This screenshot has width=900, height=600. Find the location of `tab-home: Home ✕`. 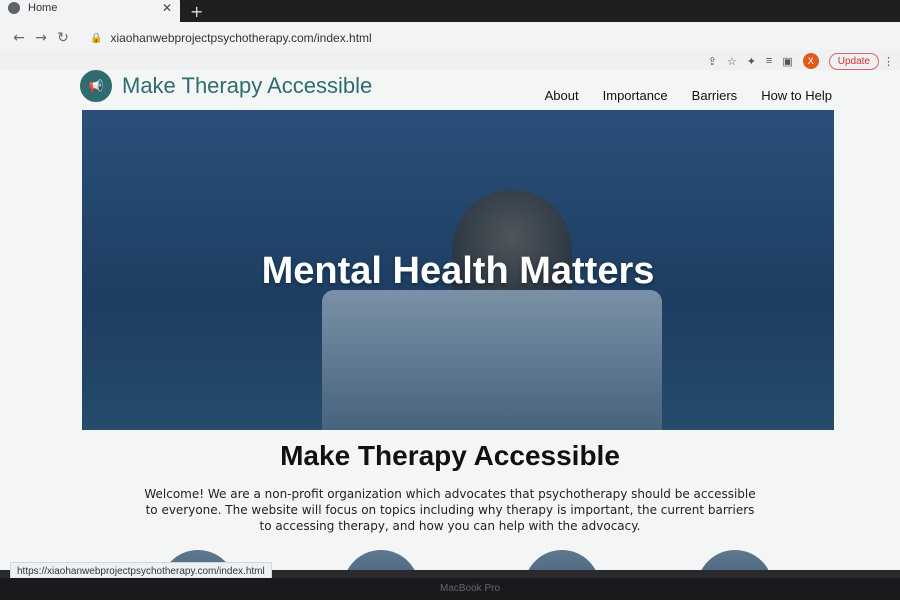

tab-home: Home ✕ is located at coordinates (90, 11).